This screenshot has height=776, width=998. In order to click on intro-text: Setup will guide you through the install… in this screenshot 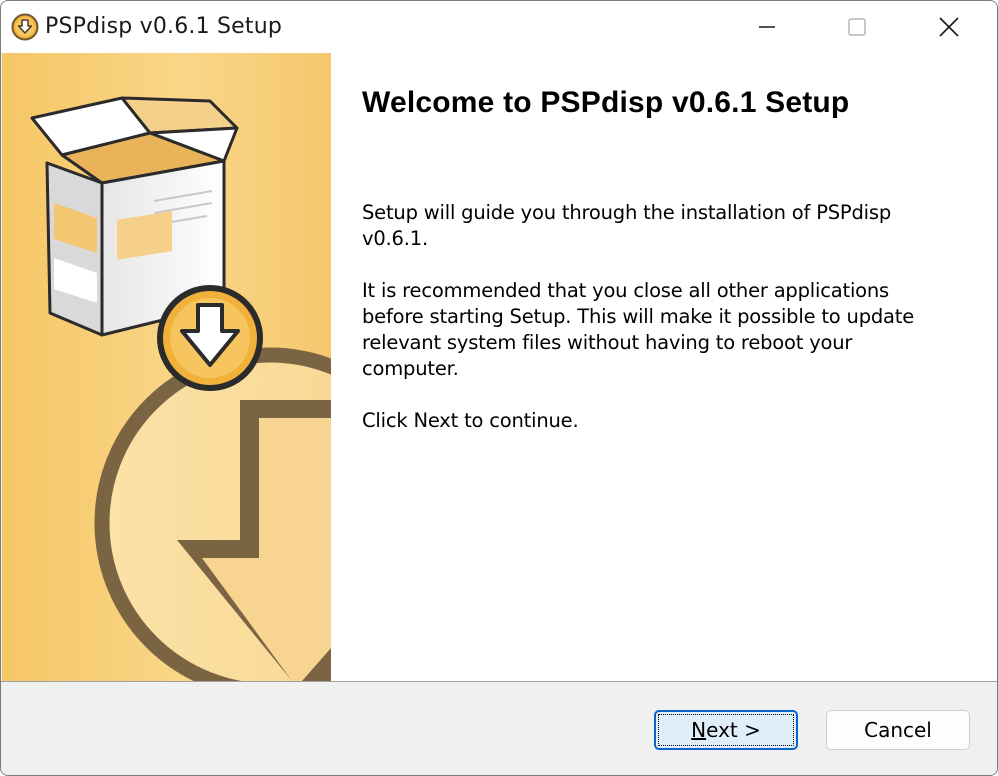, I will do `click(627, 225)`.